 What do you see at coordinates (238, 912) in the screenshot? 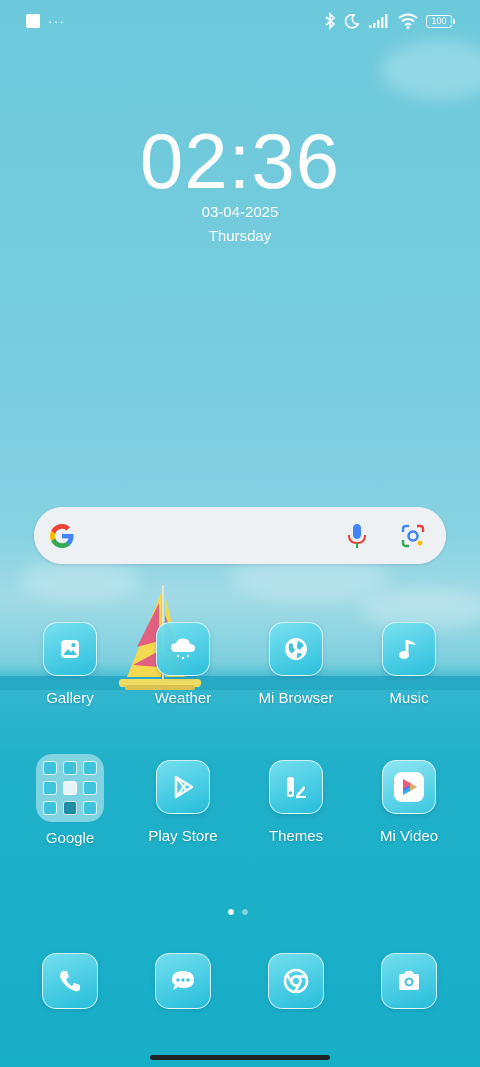
I see `page-indicator` at bounding box center [238, 912].